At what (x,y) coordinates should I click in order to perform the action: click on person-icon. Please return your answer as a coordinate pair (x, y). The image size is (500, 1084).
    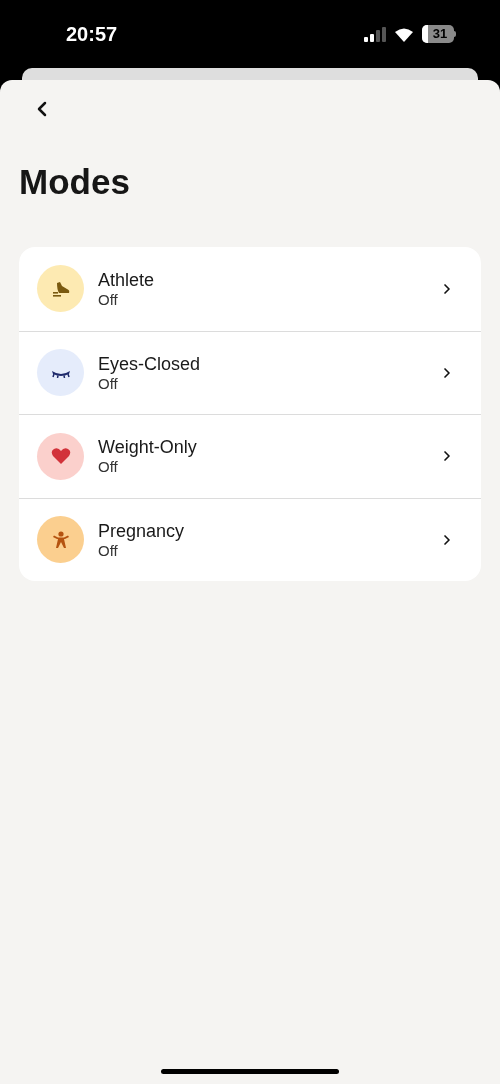
    Looking at the image, I should click on (60, 539).